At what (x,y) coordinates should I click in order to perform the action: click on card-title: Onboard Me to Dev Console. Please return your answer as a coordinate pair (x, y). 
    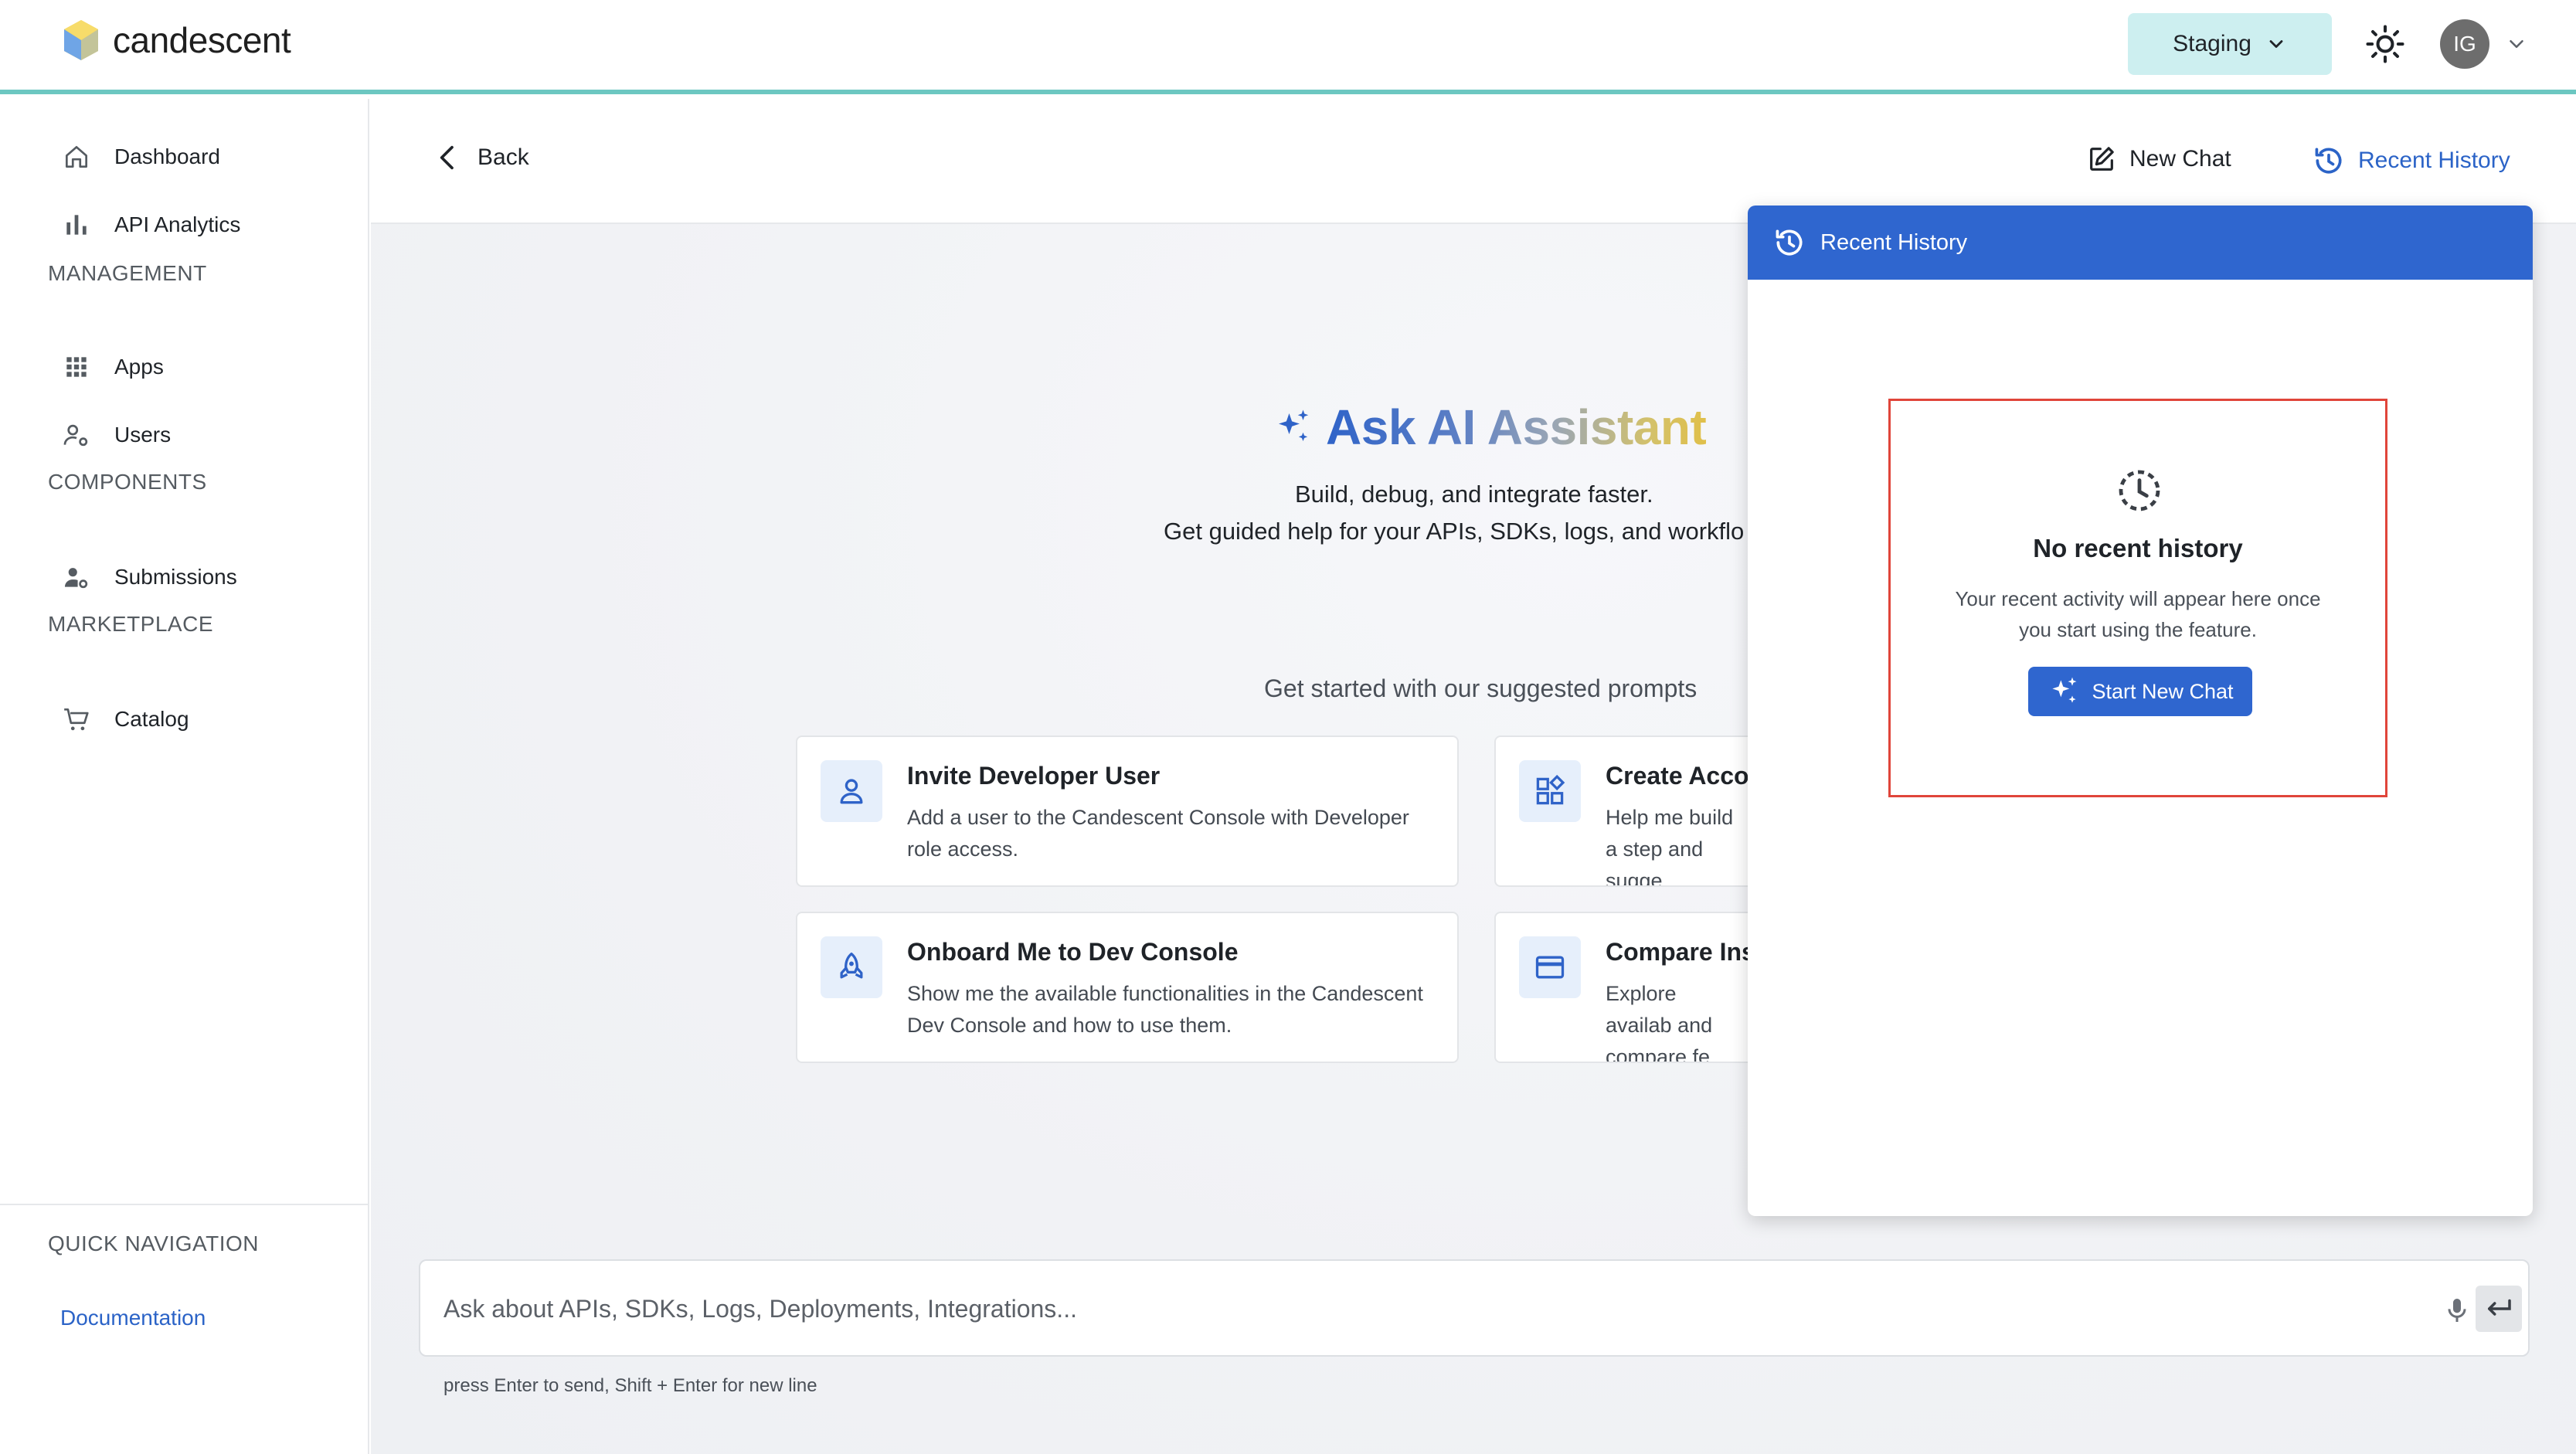
    Looking at the image, I should click on (1073, 952).